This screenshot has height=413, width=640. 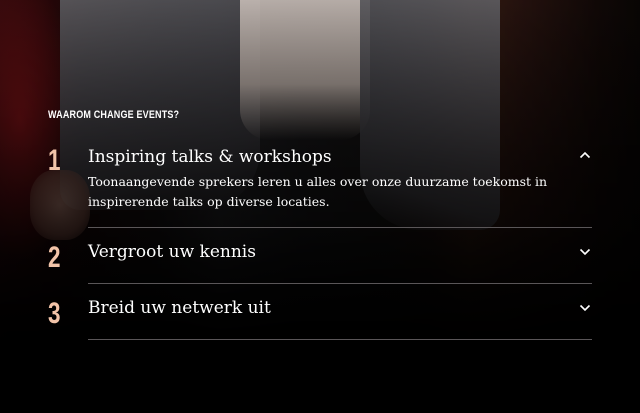 What do you see at coordinates (320, 263) in the screenshot?
I see `accordion-item-2: 2 Vergroot uw kennis` at bounding box center [320, 263].